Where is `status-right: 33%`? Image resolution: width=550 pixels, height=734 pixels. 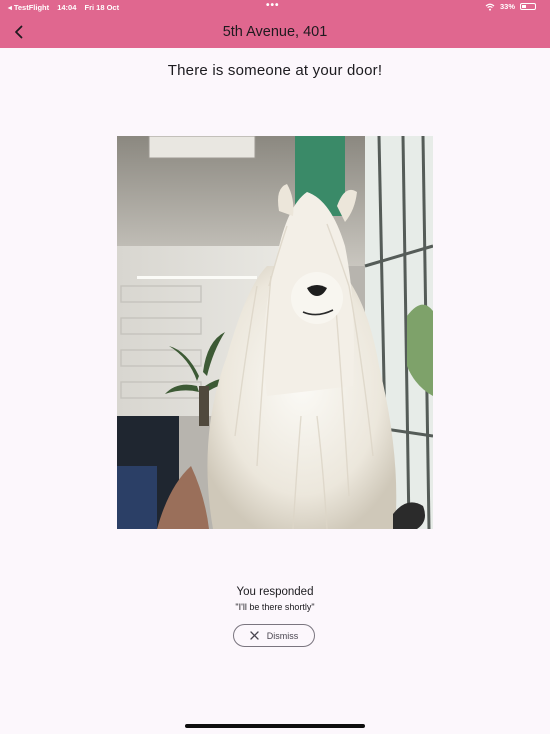
status-right: 33% is located at coordinates (510, 6).